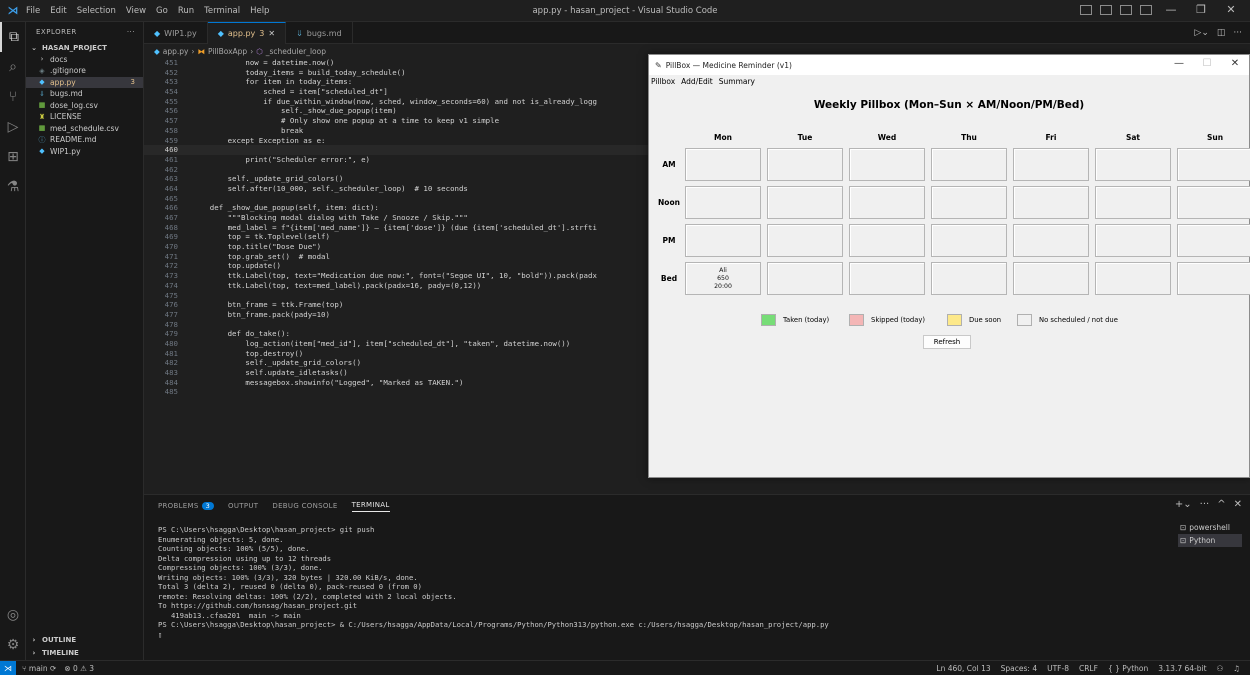 This screenshot has height=675, width=1250. I want to click on tree-item-med-schedule-csv: ▦ med_schedule.csv, so click(84, 129).